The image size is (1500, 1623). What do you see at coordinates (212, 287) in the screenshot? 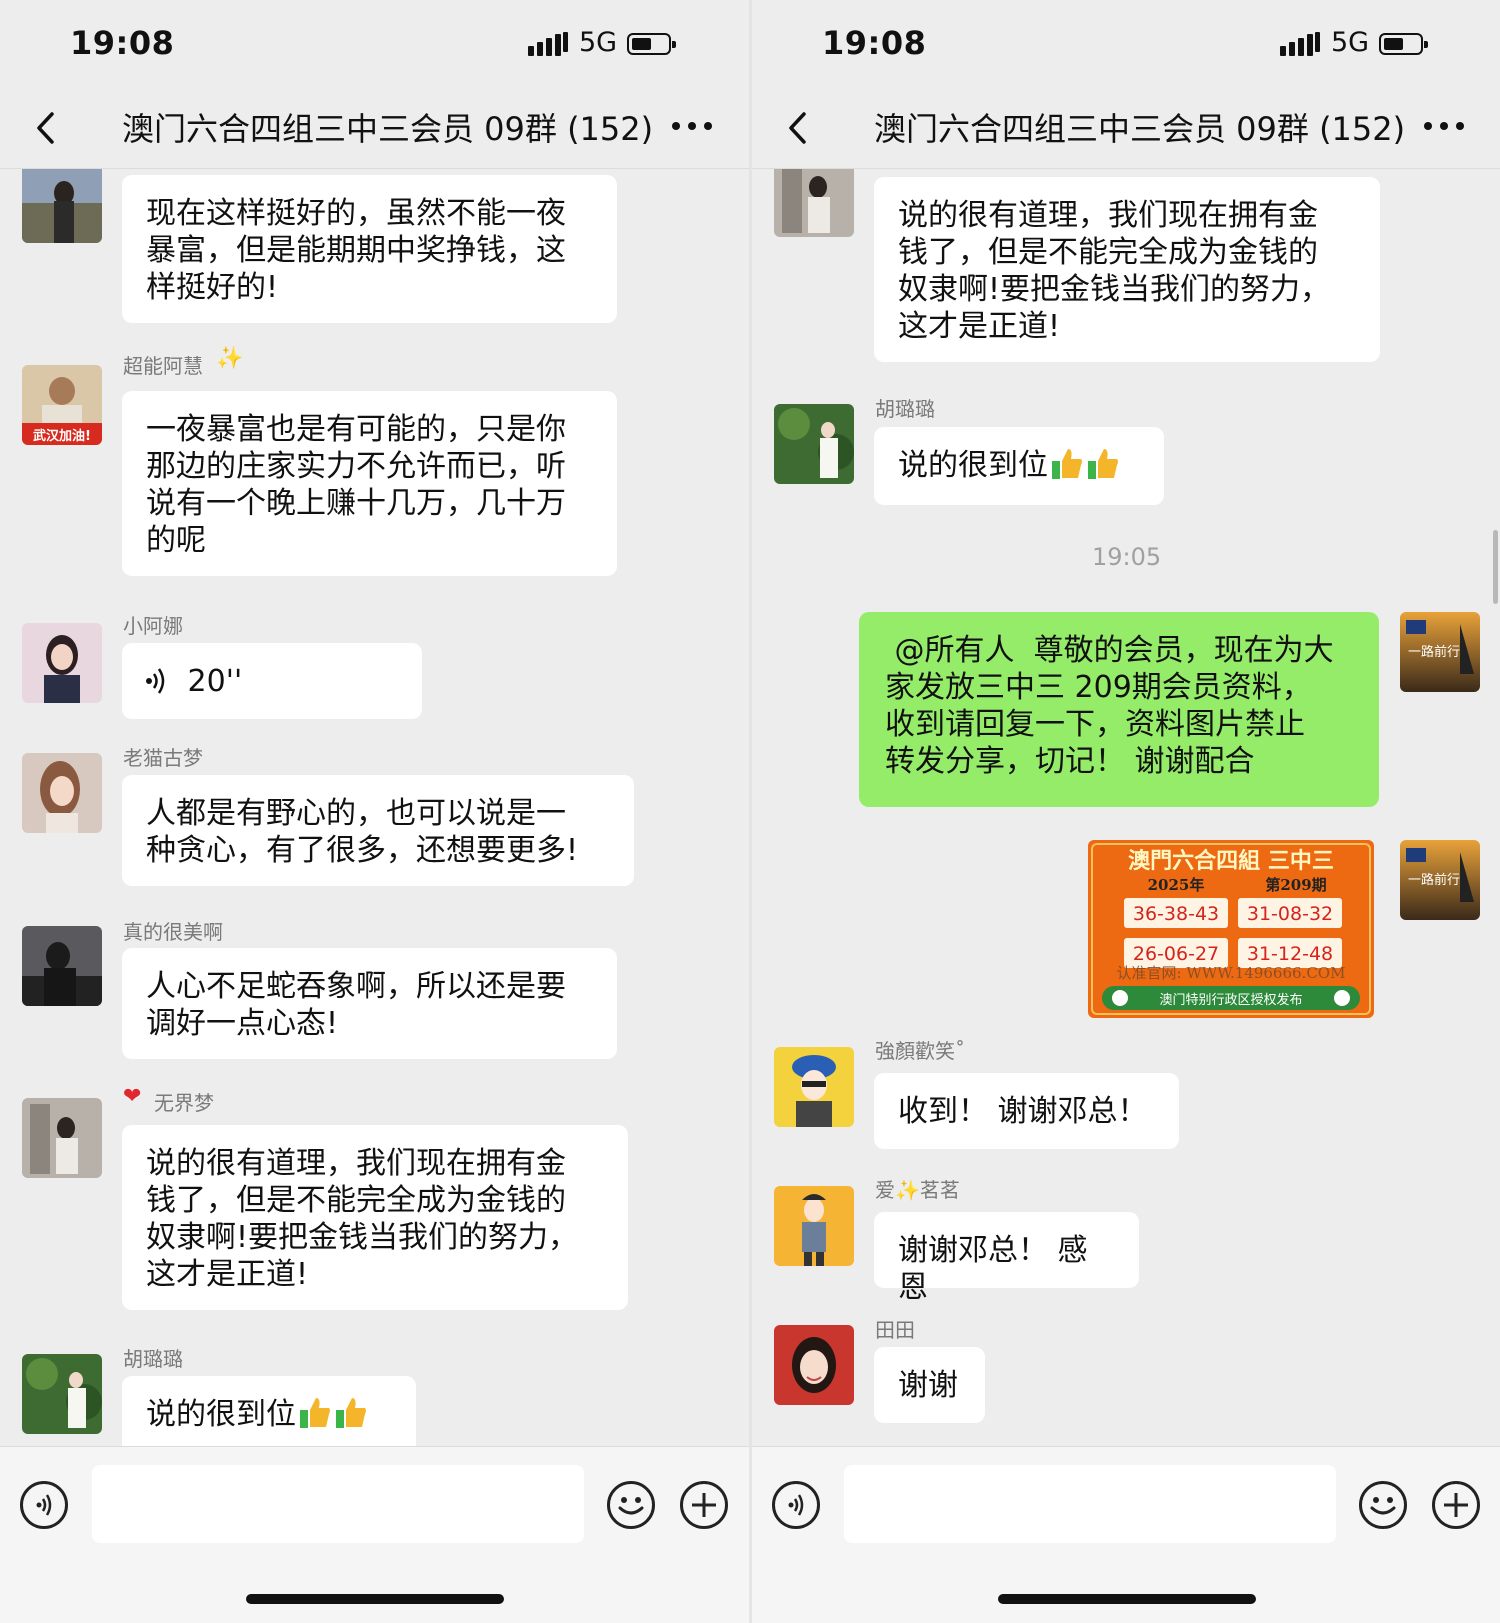
I see `message-text: 样挺好的!` at bounding box center [212, 287].